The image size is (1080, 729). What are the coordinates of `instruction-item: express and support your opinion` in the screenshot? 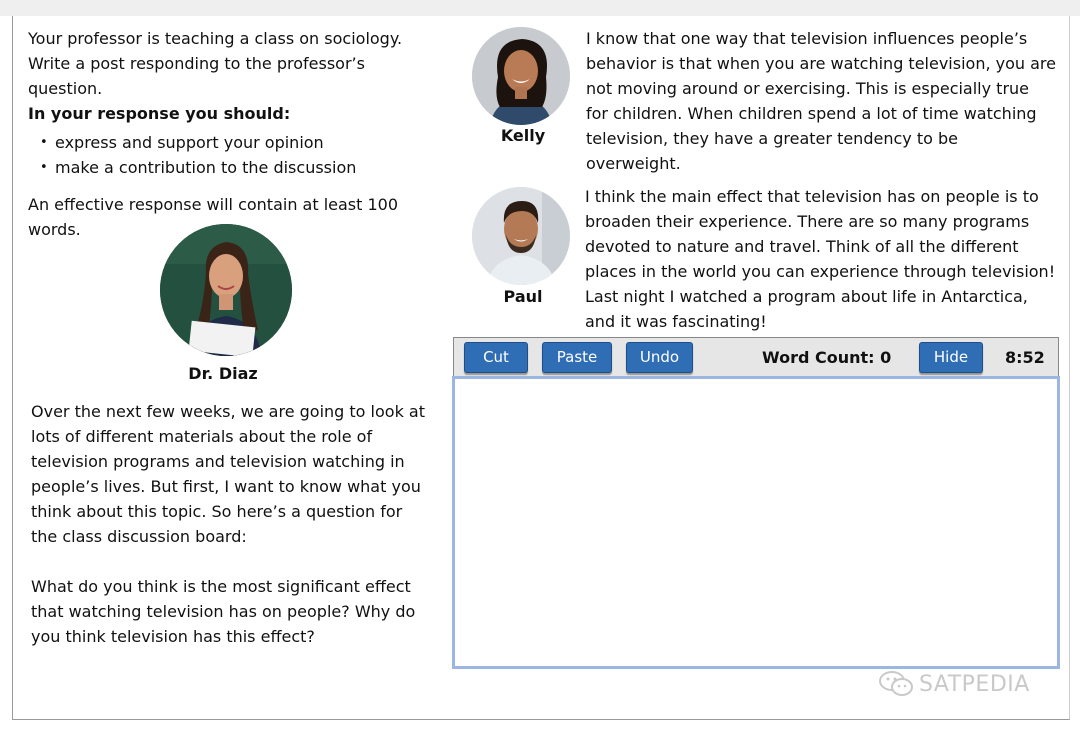 It's located at (235, 142).